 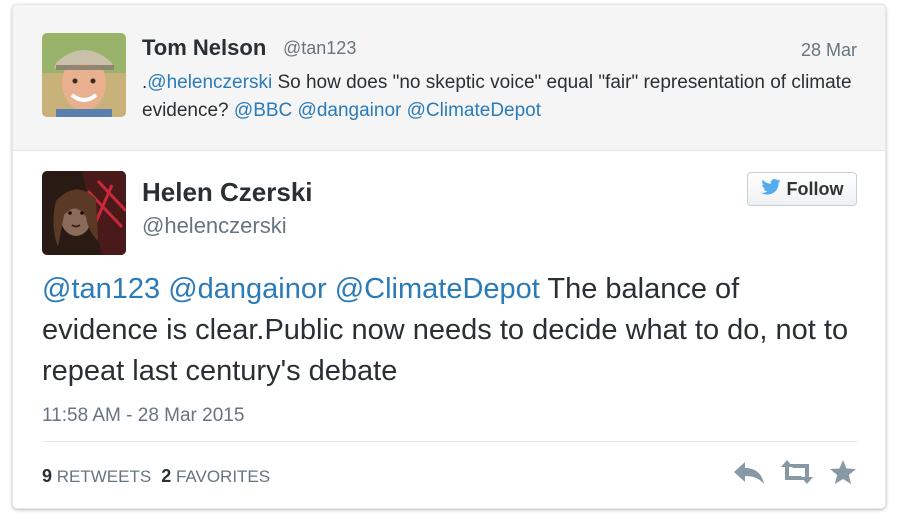 I want to click on tweet-timestamp: 11:58 AM - 28 Mar 2015, so click(x=143, y=416).